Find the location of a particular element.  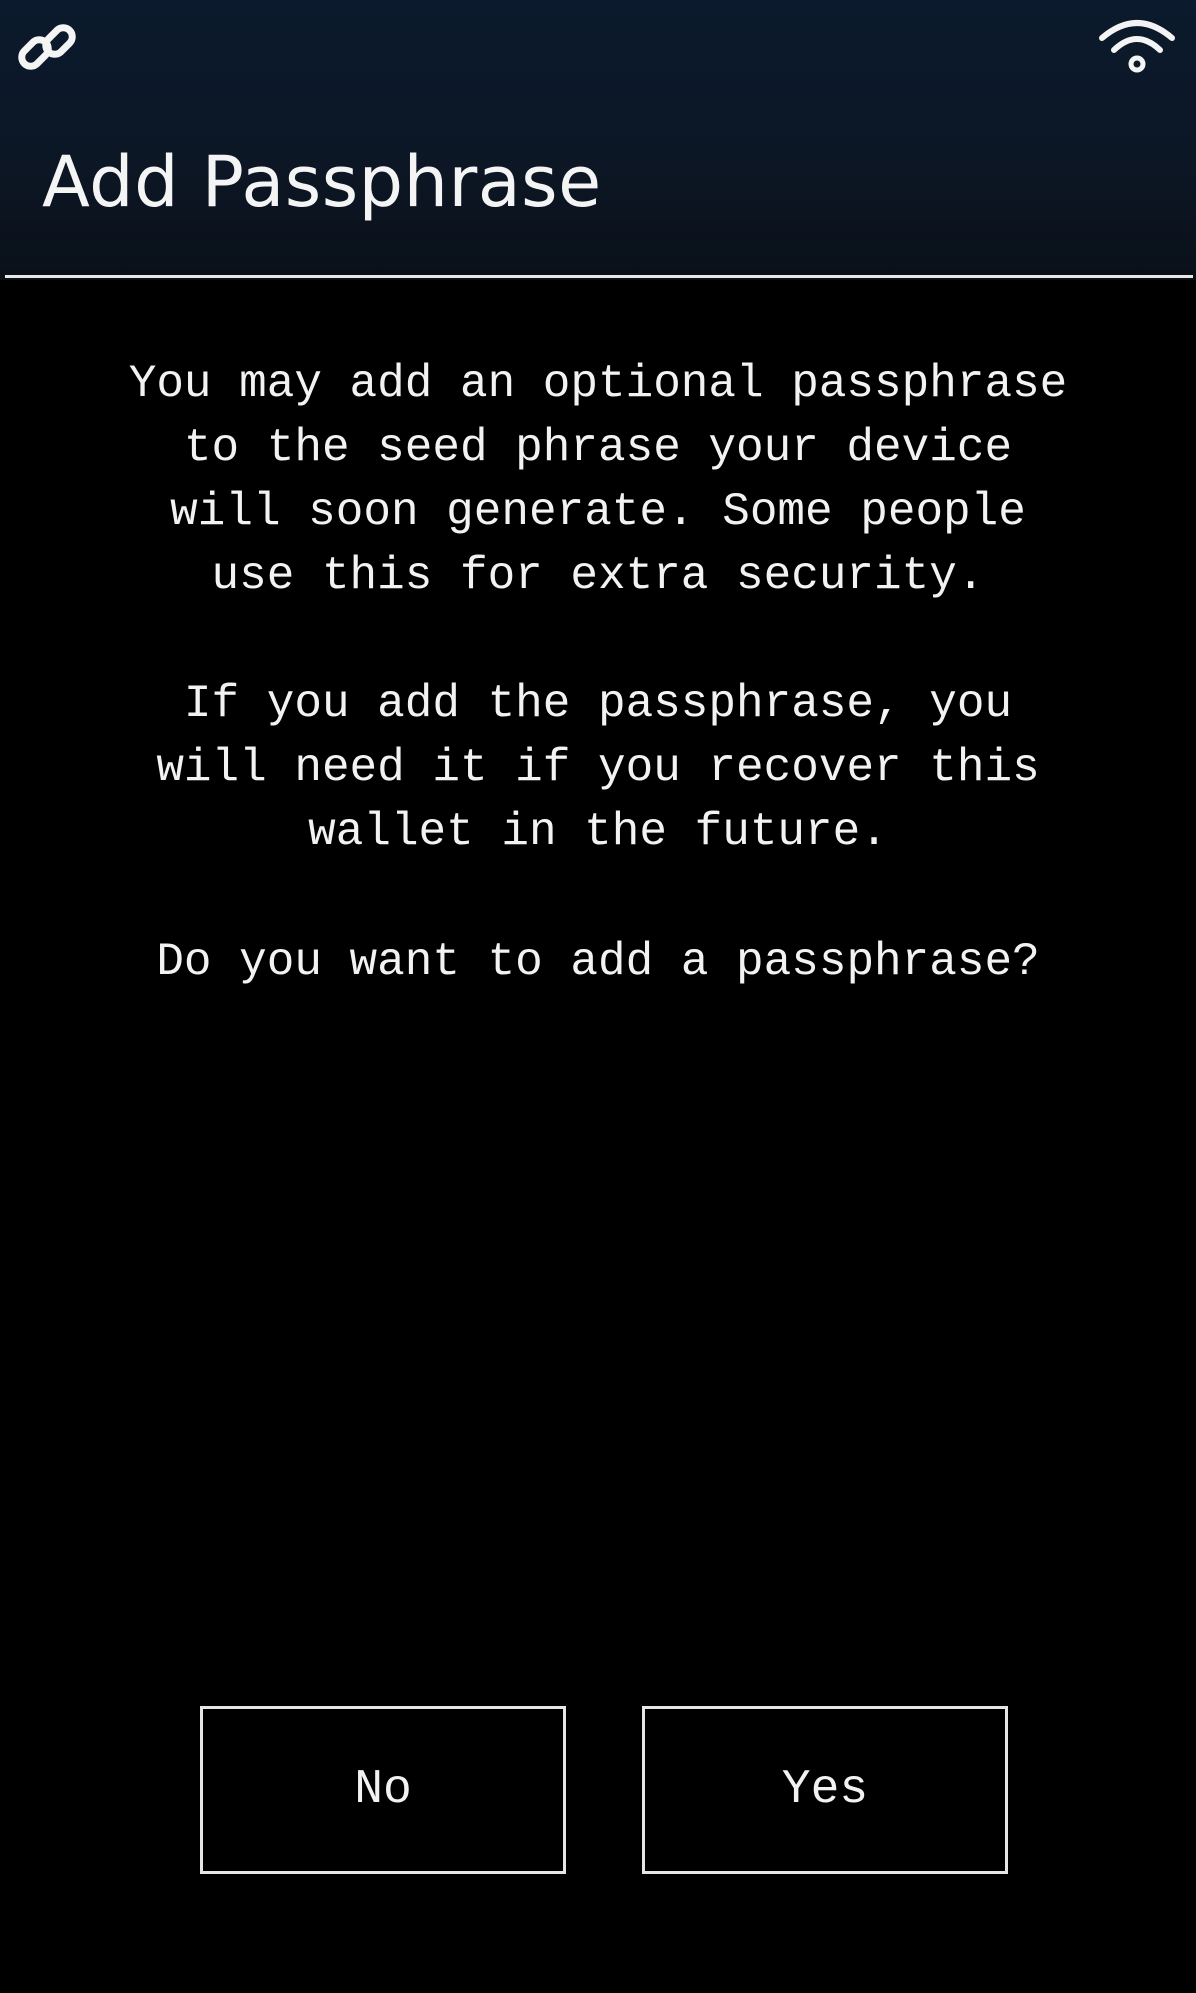

page-title: Add Passphrase is located at coordinates (322, 182).